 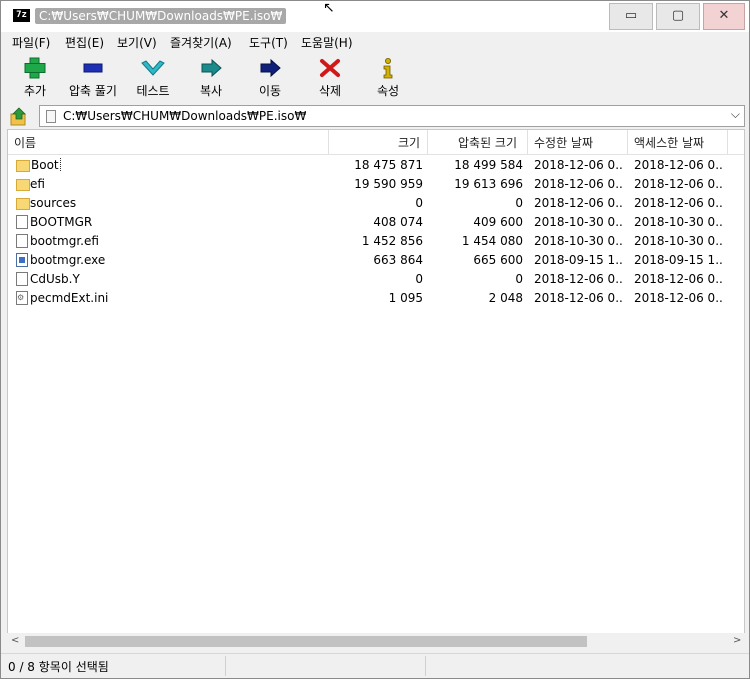 I want to click on file-size: 408 074, so click(x=398, y=222).